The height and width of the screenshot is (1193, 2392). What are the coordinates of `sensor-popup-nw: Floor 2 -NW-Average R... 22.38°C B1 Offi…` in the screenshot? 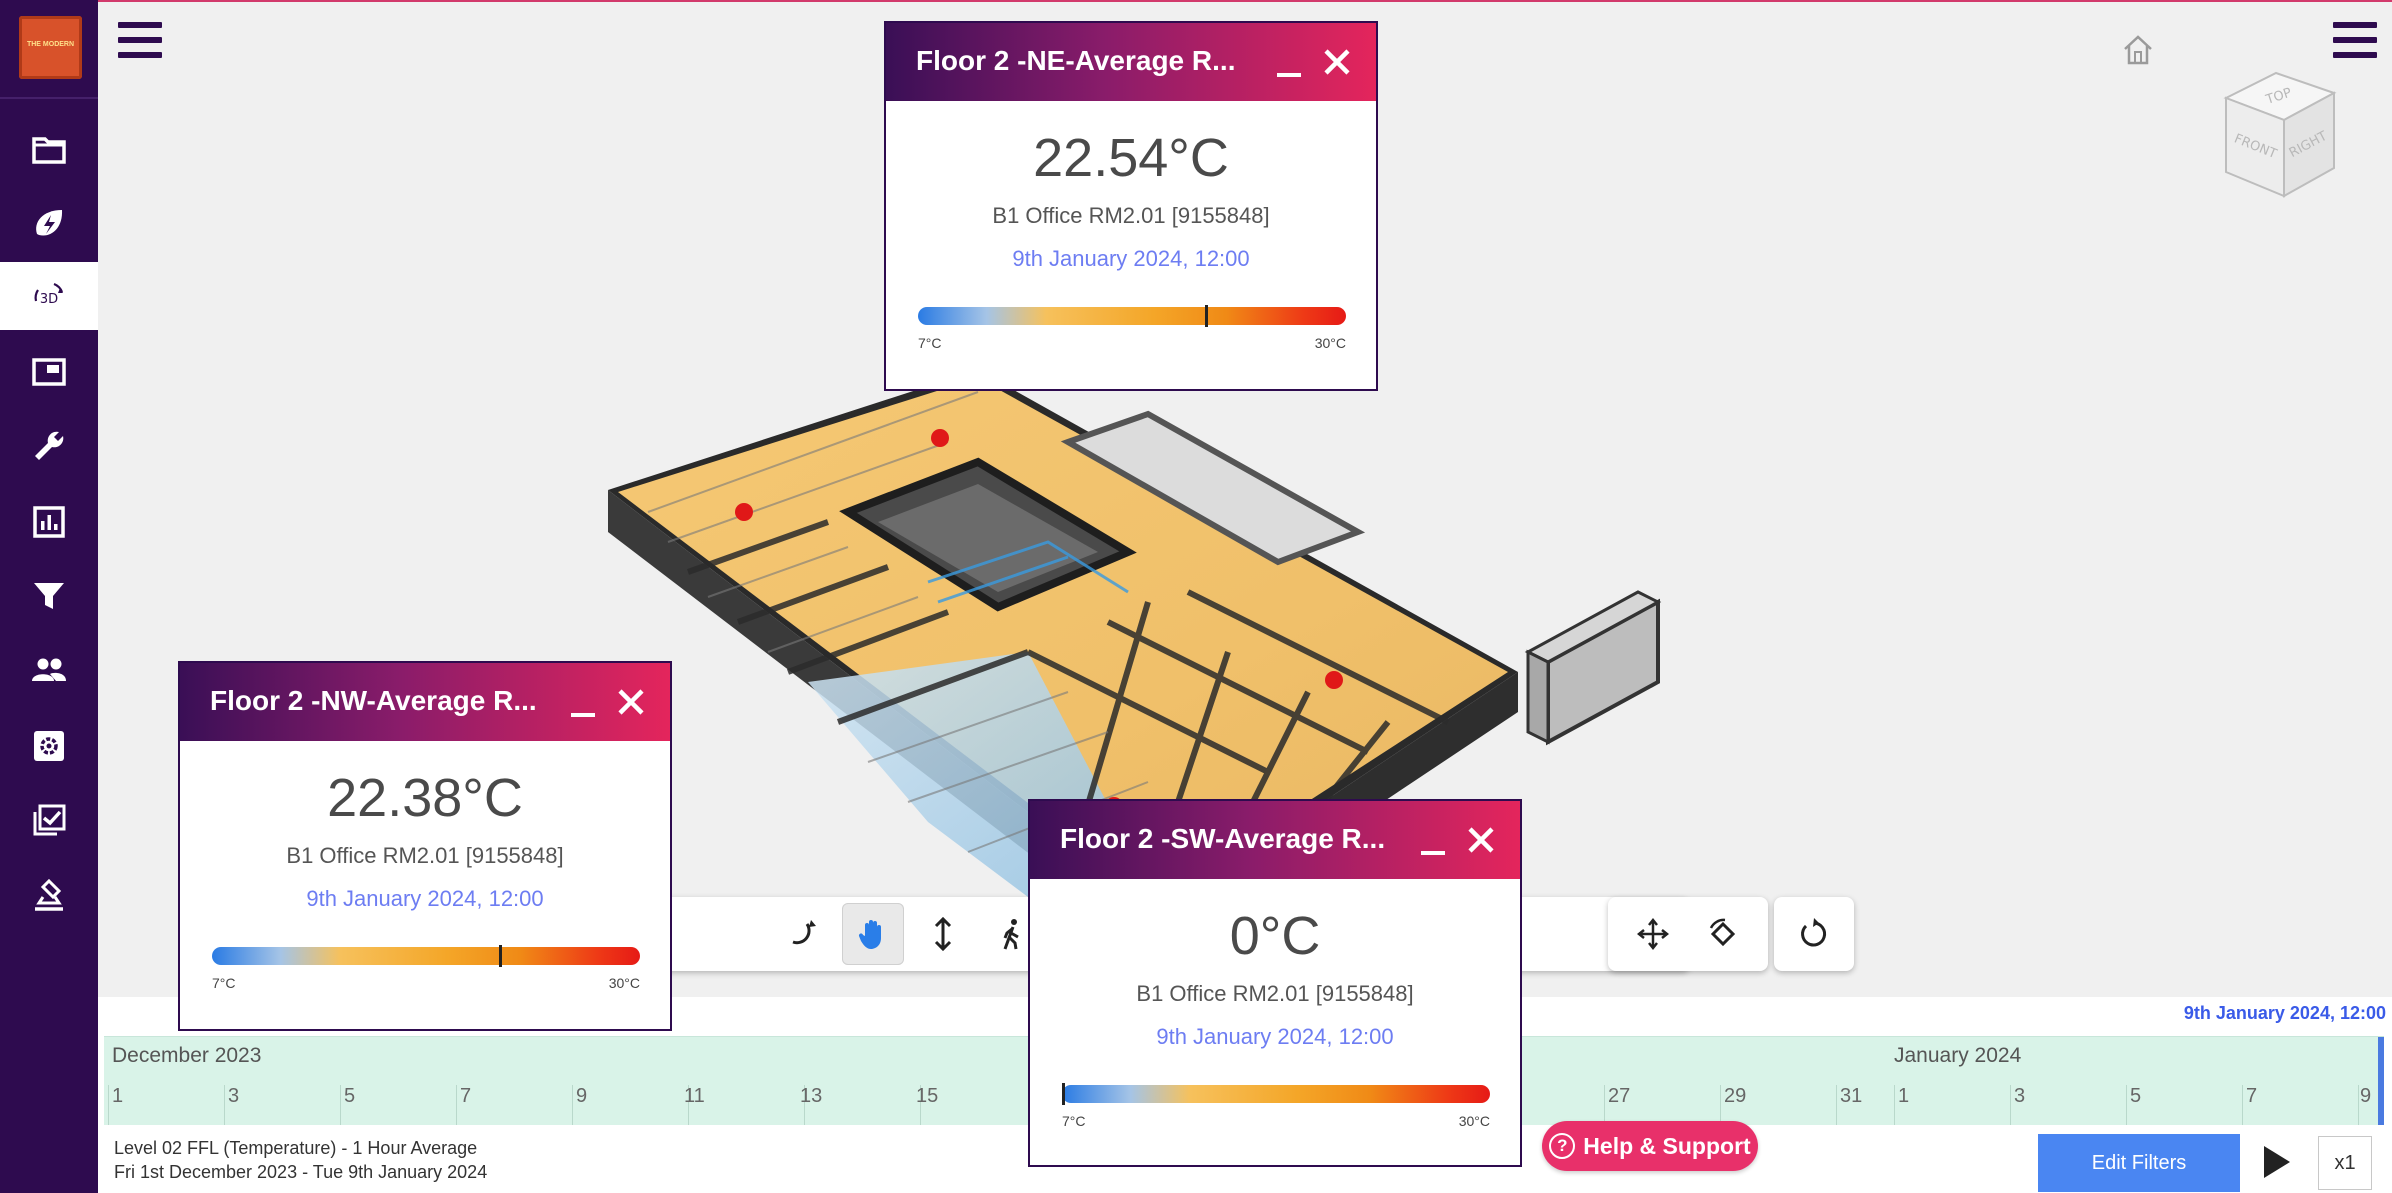 It's located at (425, 846).